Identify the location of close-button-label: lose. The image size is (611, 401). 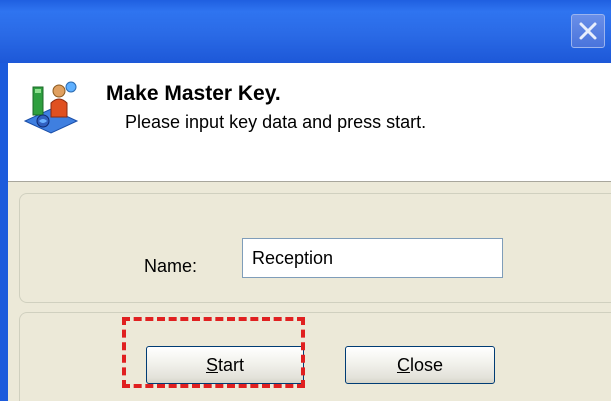
(426, 364).